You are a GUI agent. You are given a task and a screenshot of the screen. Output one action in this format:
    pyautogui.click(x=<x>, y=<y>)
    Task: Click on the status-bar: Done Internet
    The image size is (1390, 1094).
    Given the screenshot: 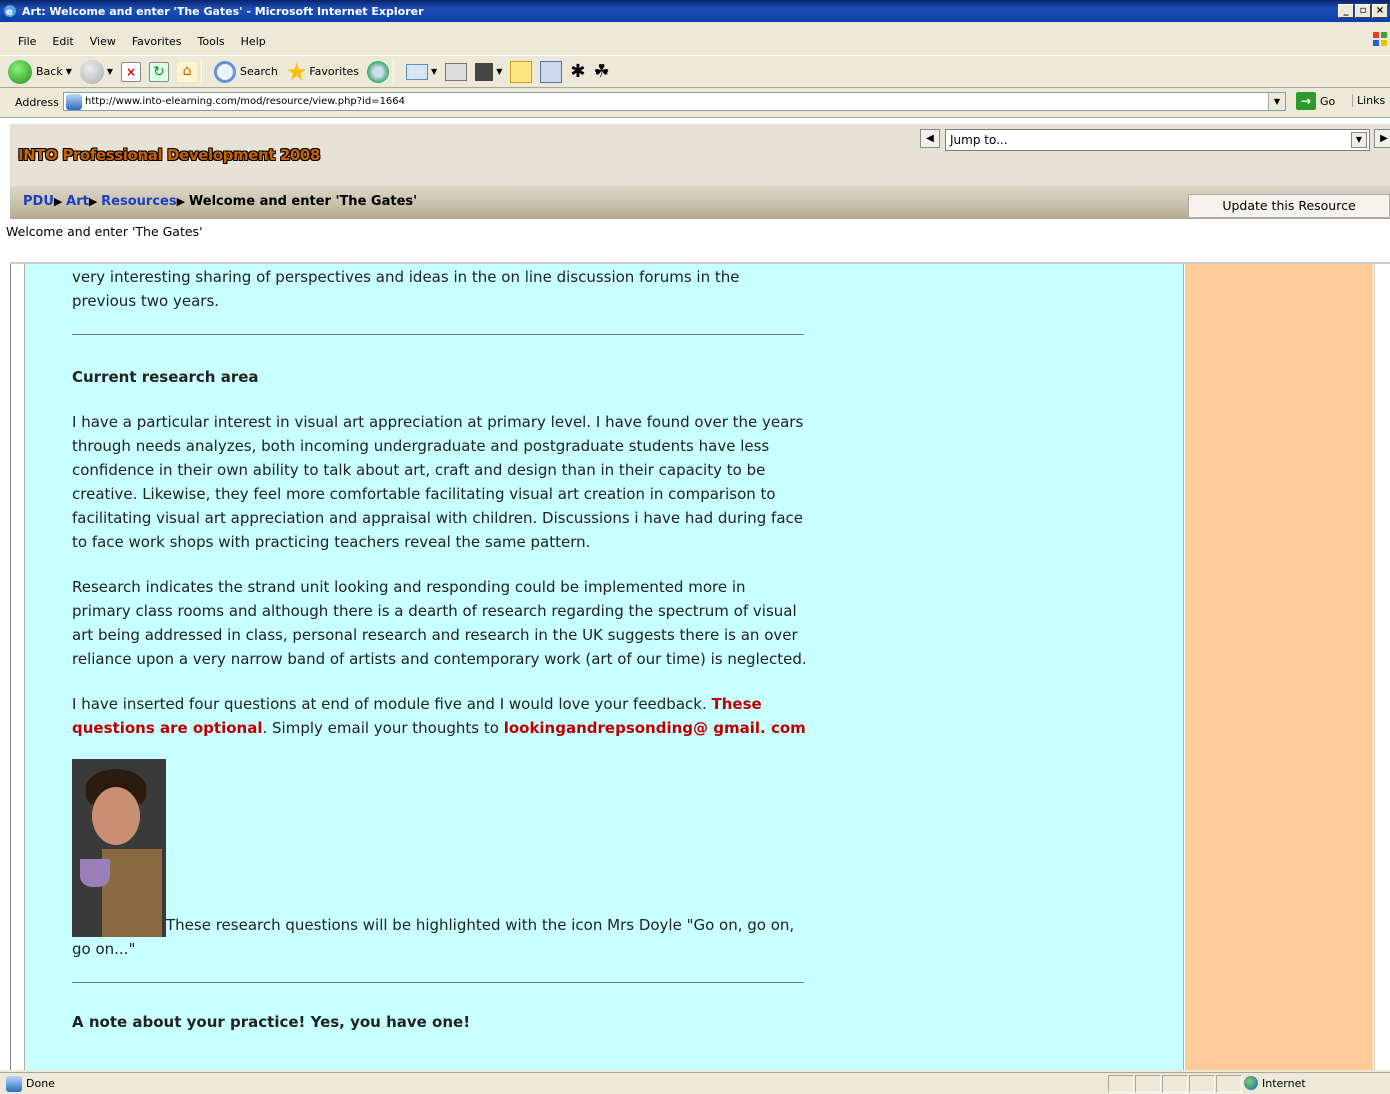 What is the action you would take?
    pyautogui.click(x=695, y=1083)
    